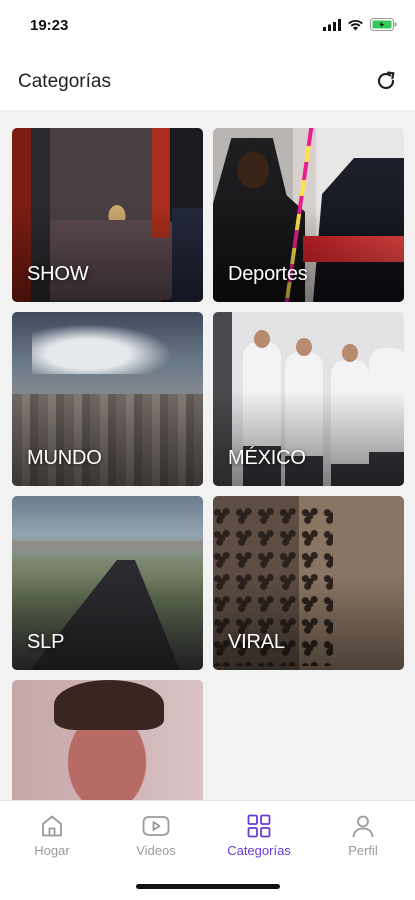  Describe the element at coordinates (49, 25) in the screenshot. I see `status-time: 19:23` at that location.